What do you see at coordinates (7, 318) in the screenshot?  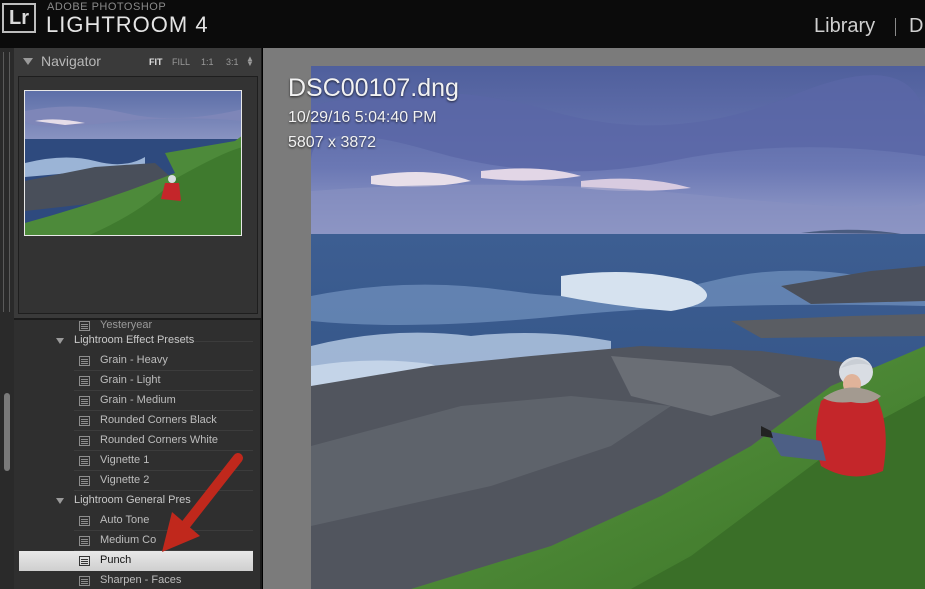 I see `left-panel-edge` at bounding box center [7, 318].